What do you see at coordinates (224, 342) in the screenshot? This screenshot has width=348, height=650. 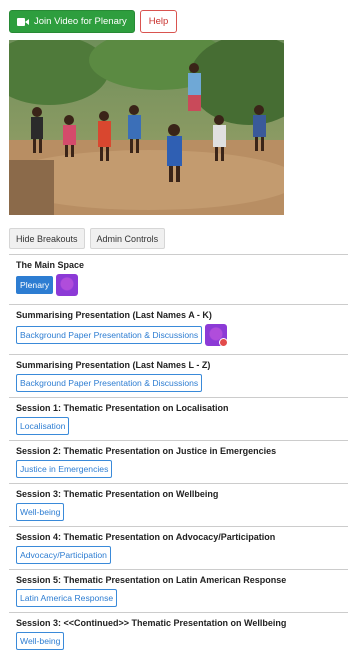 I see `recording-indicator-icon` at bounding box center [224, 342].